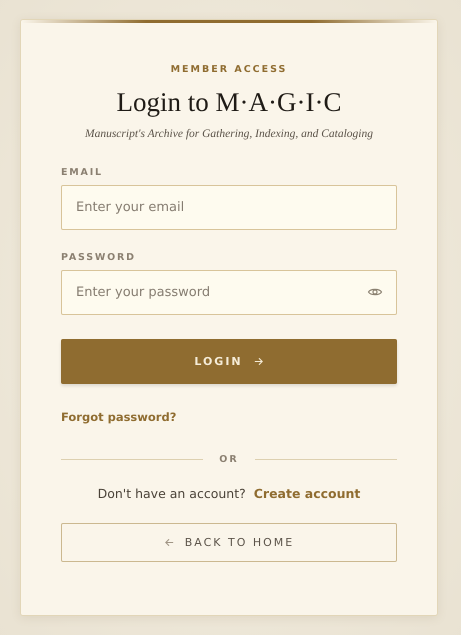 The height and width of the screenshot is (635, 461). What do you see at coordinates (98, 257) in the screenshot?
I see `field-label: PASSWORD` at bounding box center [98, 257].